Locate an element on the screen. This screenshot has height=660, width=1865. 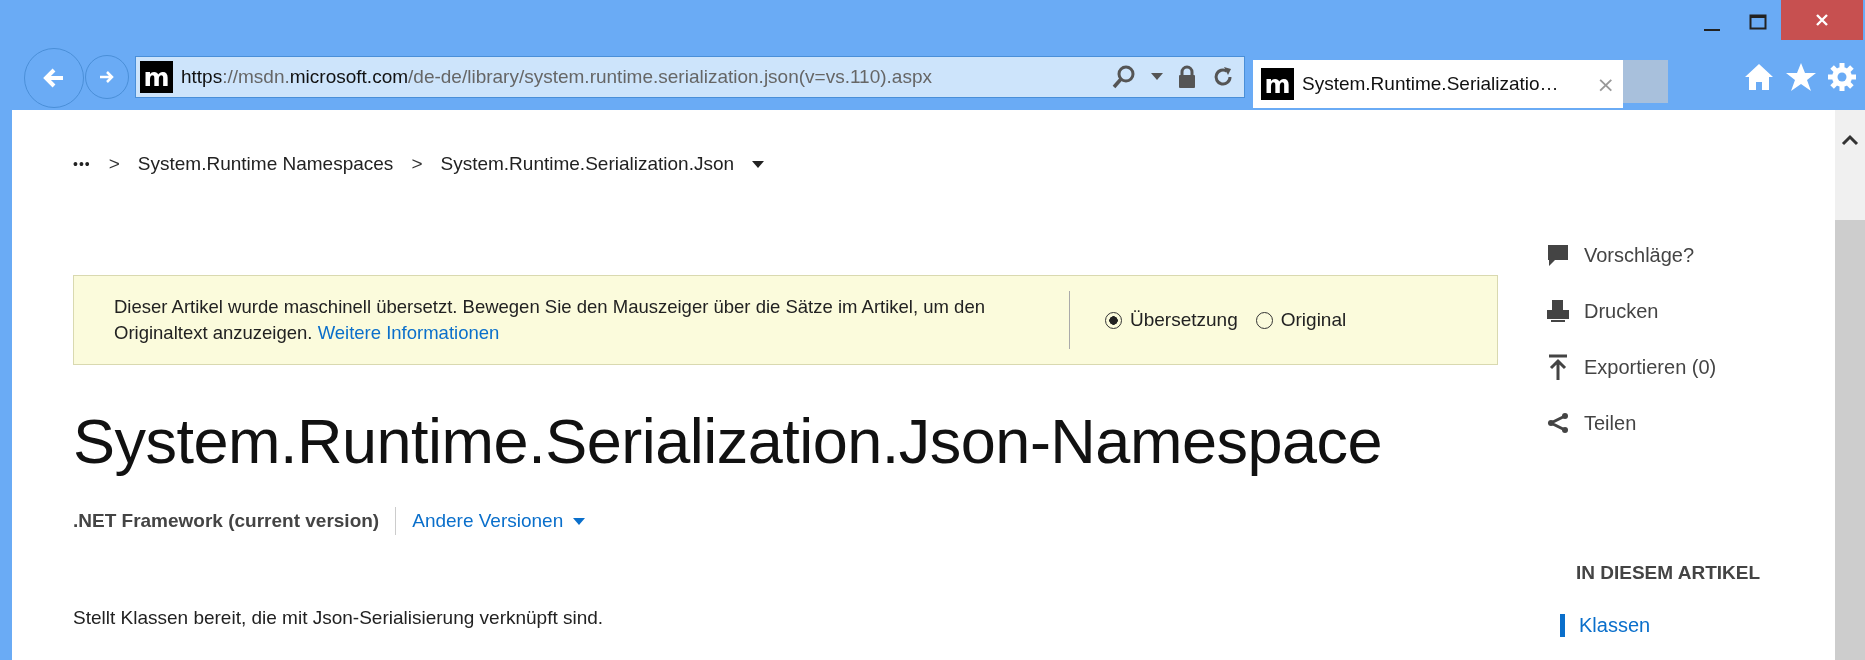
toc-heading: IN DIESEM ARTIKEL is located at coordinates (1668, 573).